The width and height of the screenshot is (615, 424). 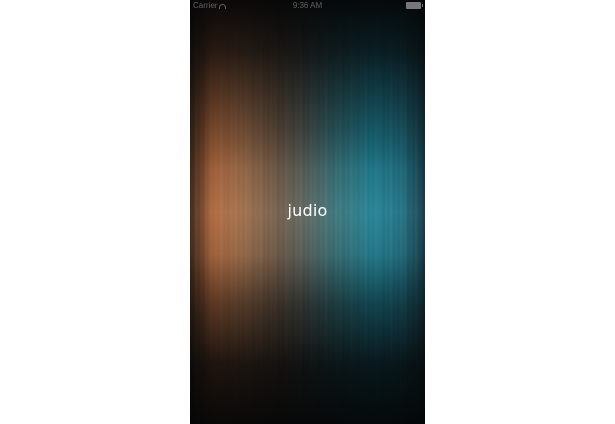 I want to click on app-title: judio, so click(x=307, y=210).